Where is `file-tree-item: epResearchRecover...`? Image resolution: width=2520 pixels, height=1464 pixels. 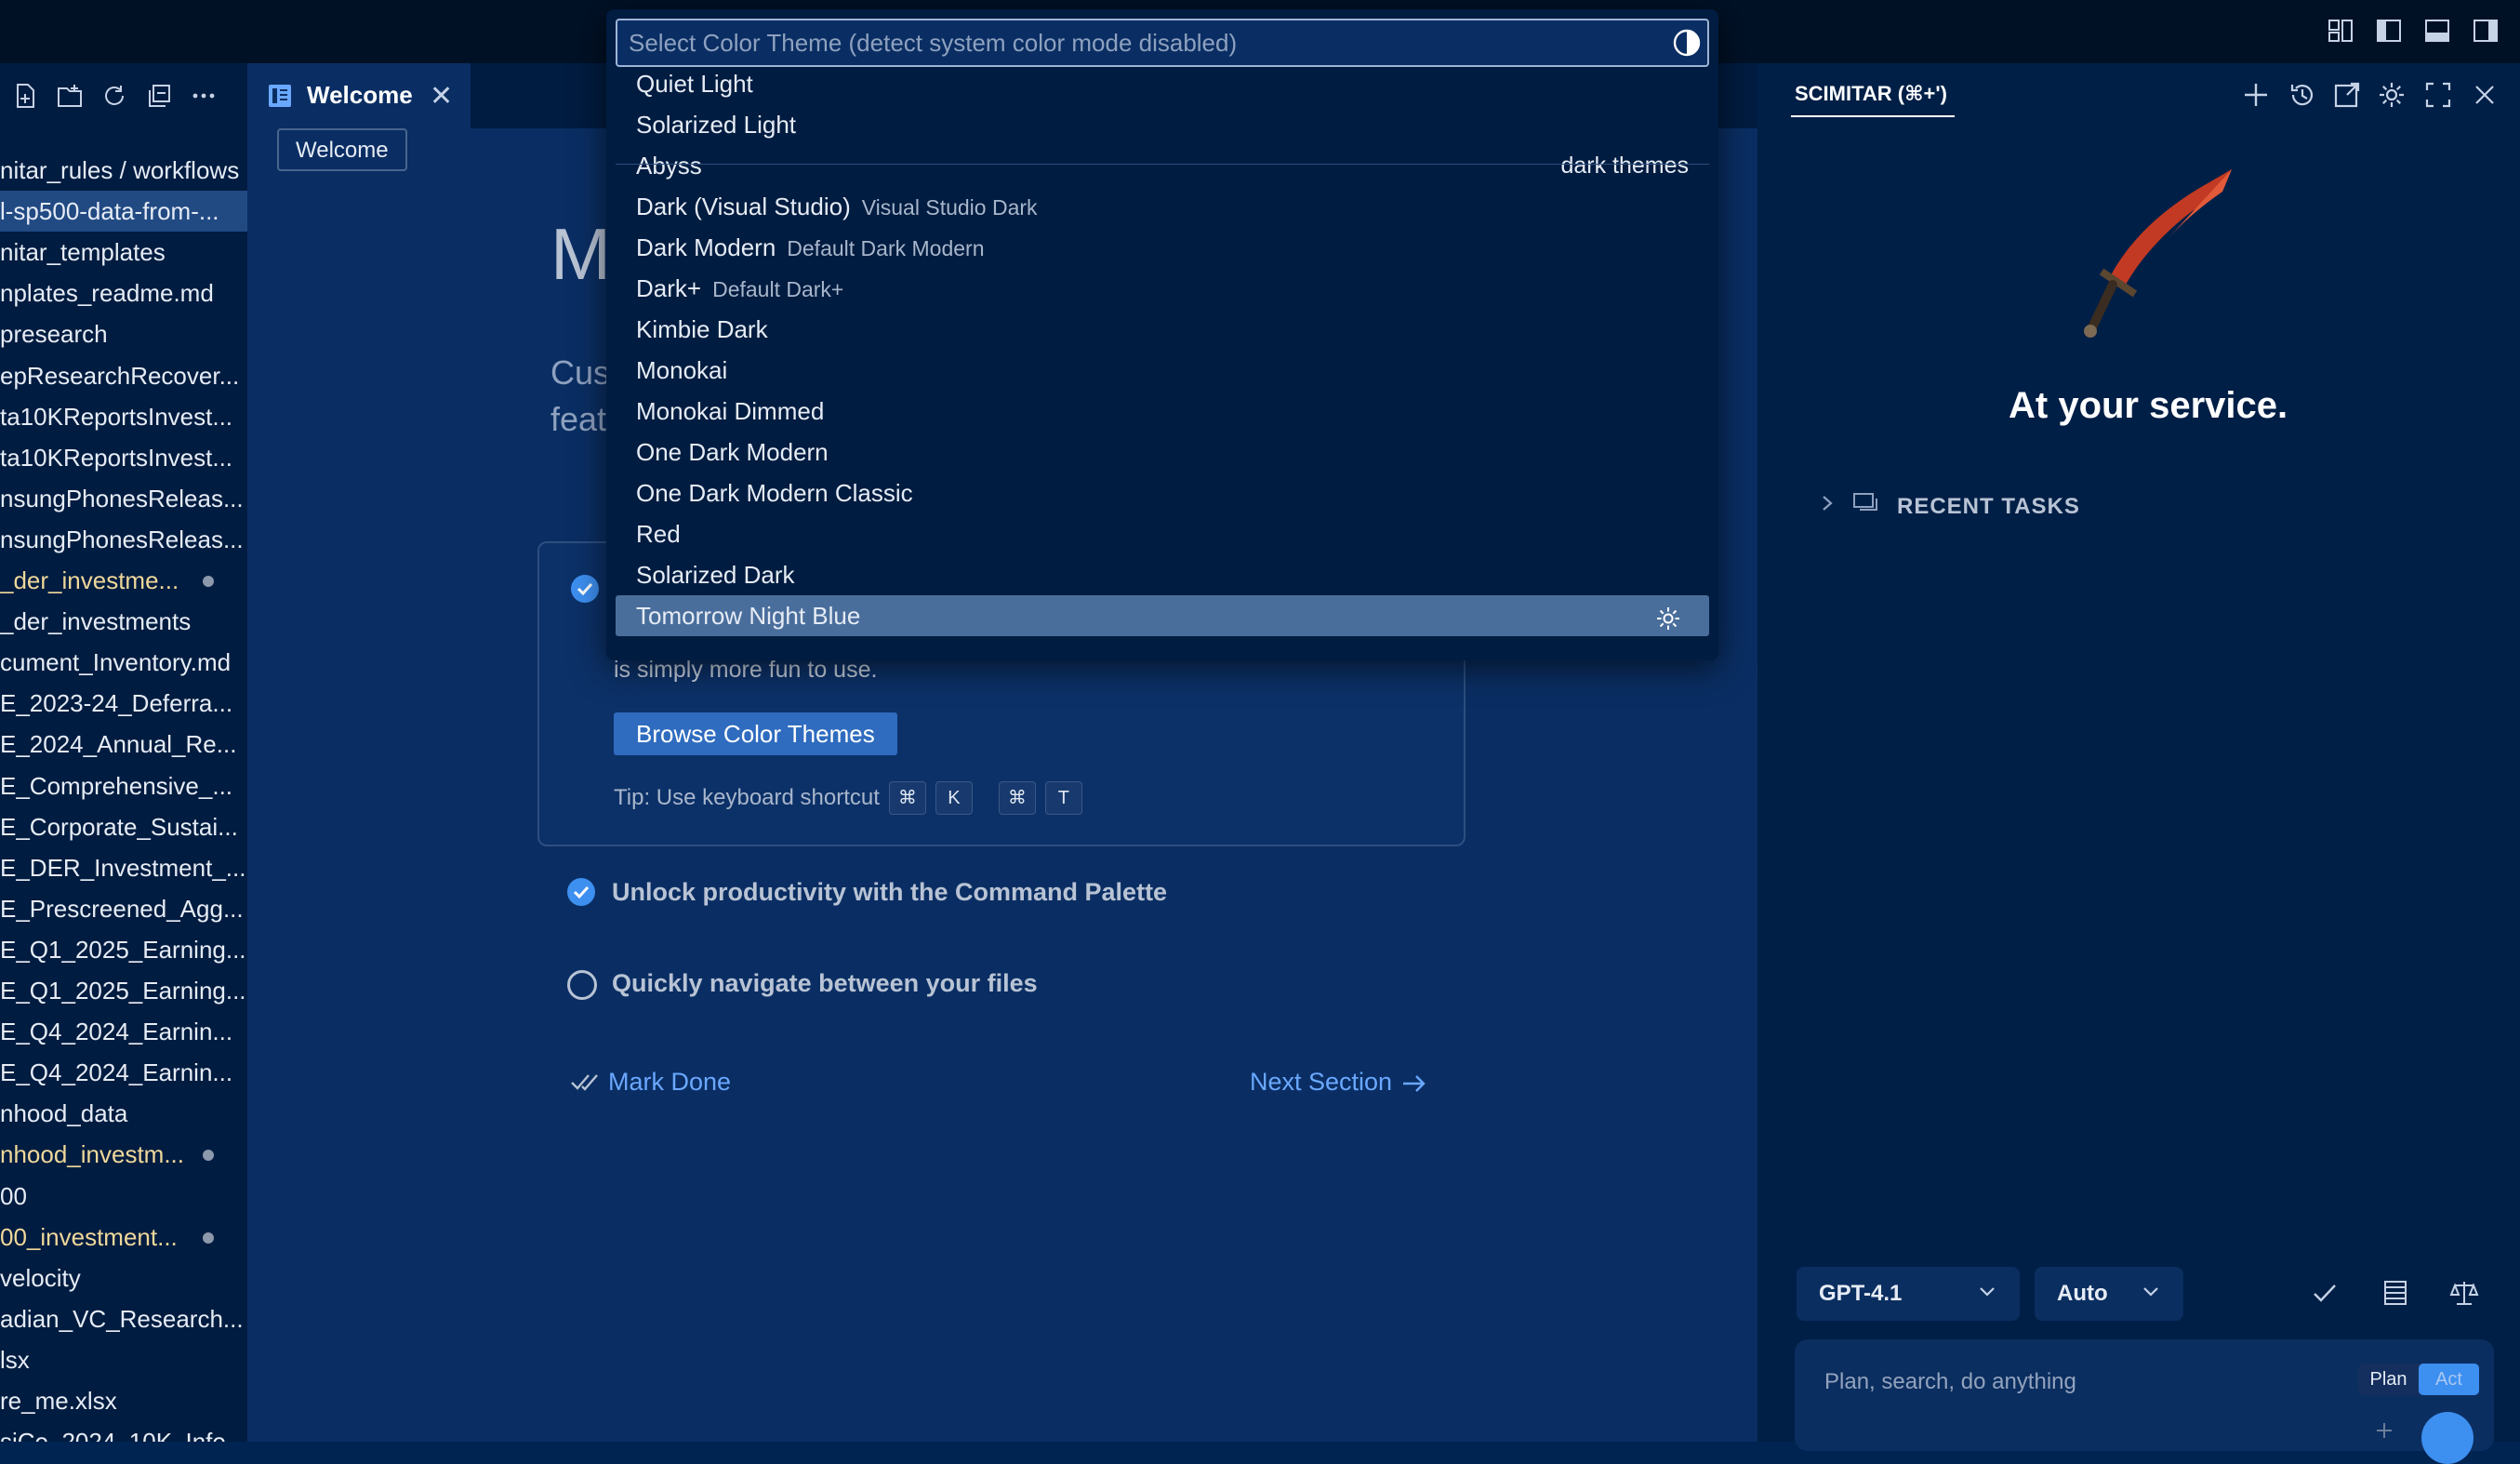
file-tree-item: epResearchRecover... is located at coordinates (123, 375).